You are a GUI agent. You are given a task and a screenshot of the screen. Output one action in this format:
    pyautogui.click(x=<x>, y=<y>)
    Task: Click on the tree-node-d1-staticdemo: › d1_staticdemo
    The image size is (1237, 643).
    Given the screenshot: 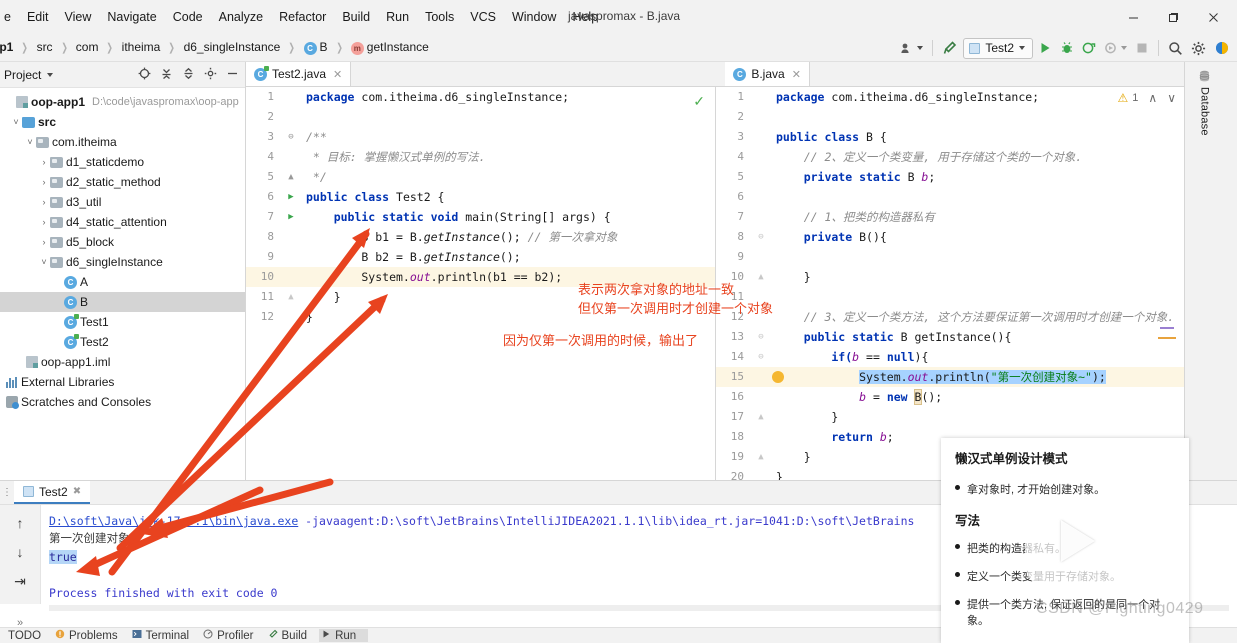 What is the action you would take?
    pyautogui.click(x=122, y=162)
    